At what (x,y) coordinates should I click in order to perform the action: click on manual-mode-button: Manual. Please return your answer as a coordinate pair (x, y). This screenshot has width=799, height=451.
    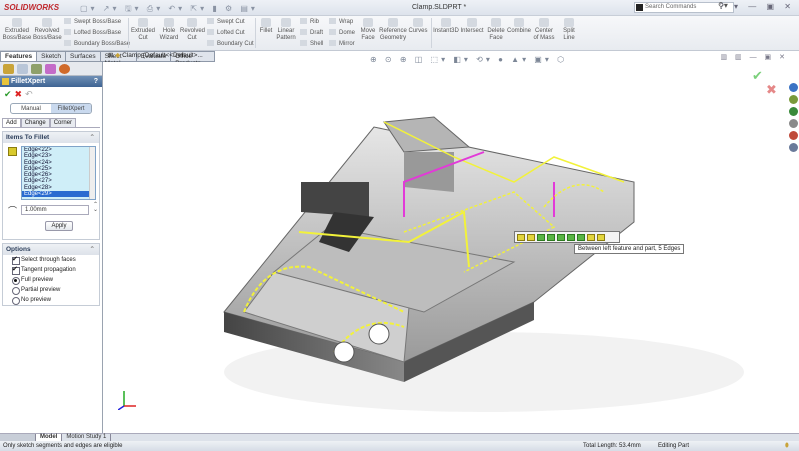
    Looking at the image, I should click on (31, 108).